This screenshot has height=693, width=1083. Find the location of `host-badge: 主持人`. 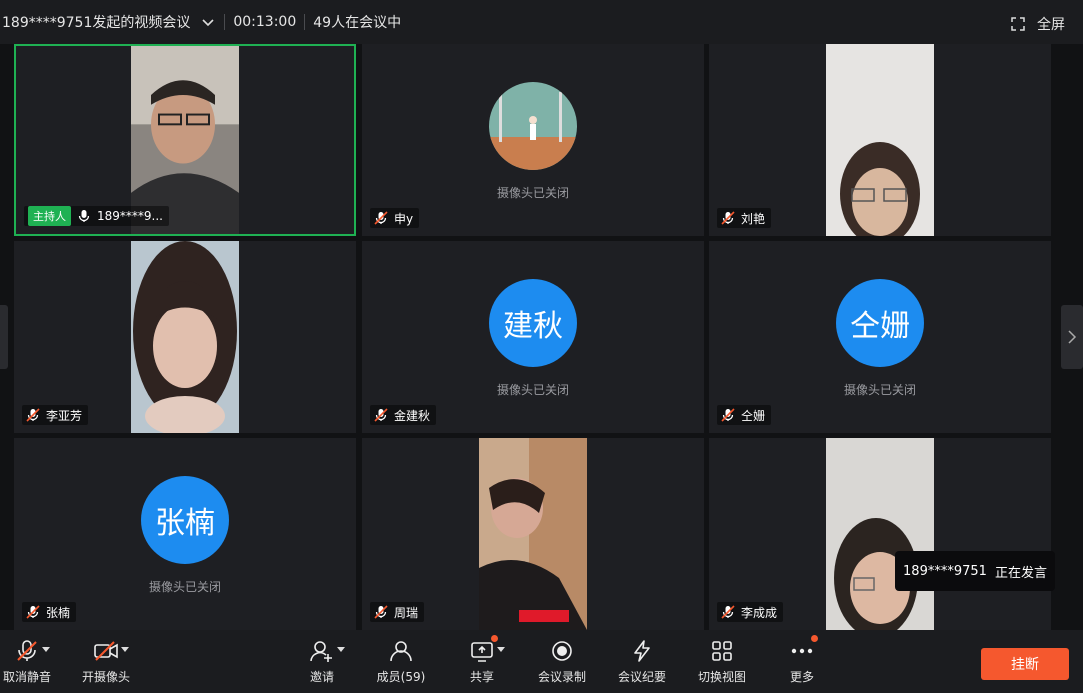

host-badge: 主持人 is located at coordinates (49, 216).